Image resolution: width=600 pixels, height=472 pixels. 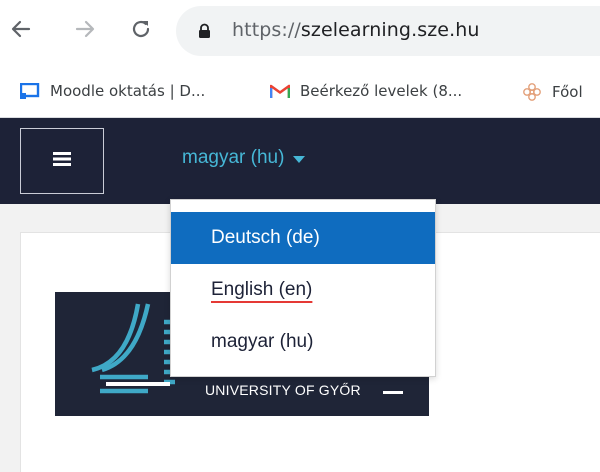 I want to click on address-bar: https://szelearning.sze.hu, so click(x=388, y=31).